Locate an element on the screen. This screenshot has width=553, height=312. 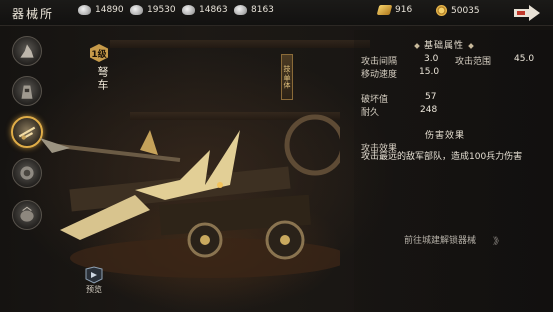
siege-tower-icon is located at coordinates (27, 92).